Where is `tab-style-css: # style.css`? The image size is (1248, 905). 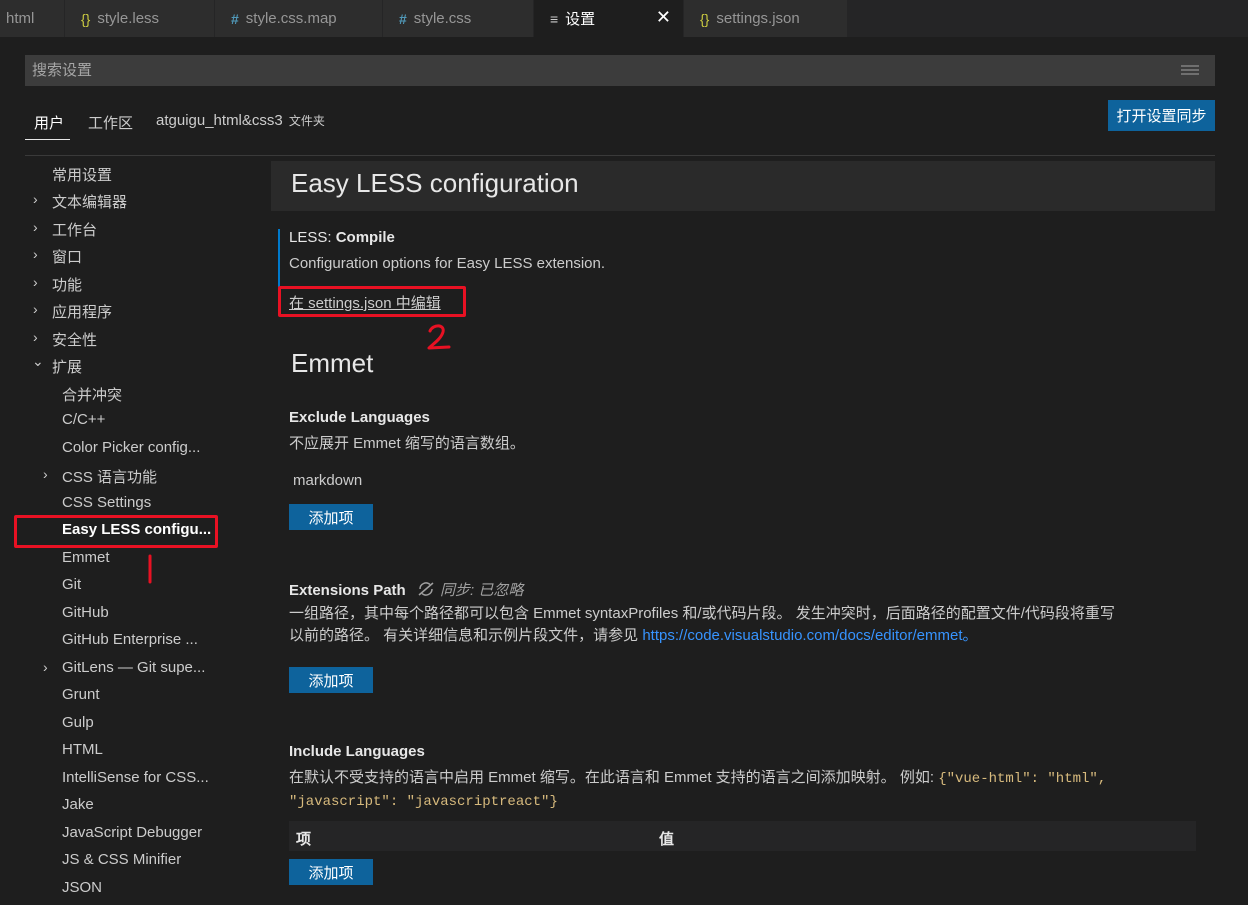 tab-style-css: # style.css is located at coordinates (458, 18).